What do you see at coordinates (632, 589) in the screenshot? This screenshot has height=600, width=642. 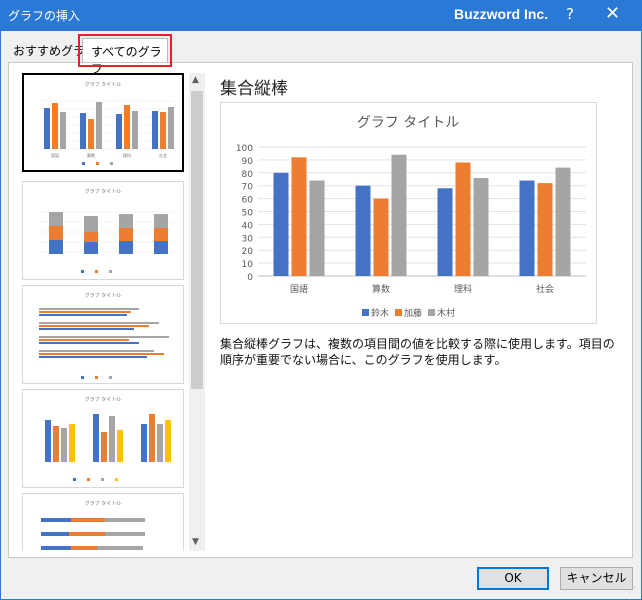 I see `resize-grip-icon: ⋰` at bounding box center [632, 589].